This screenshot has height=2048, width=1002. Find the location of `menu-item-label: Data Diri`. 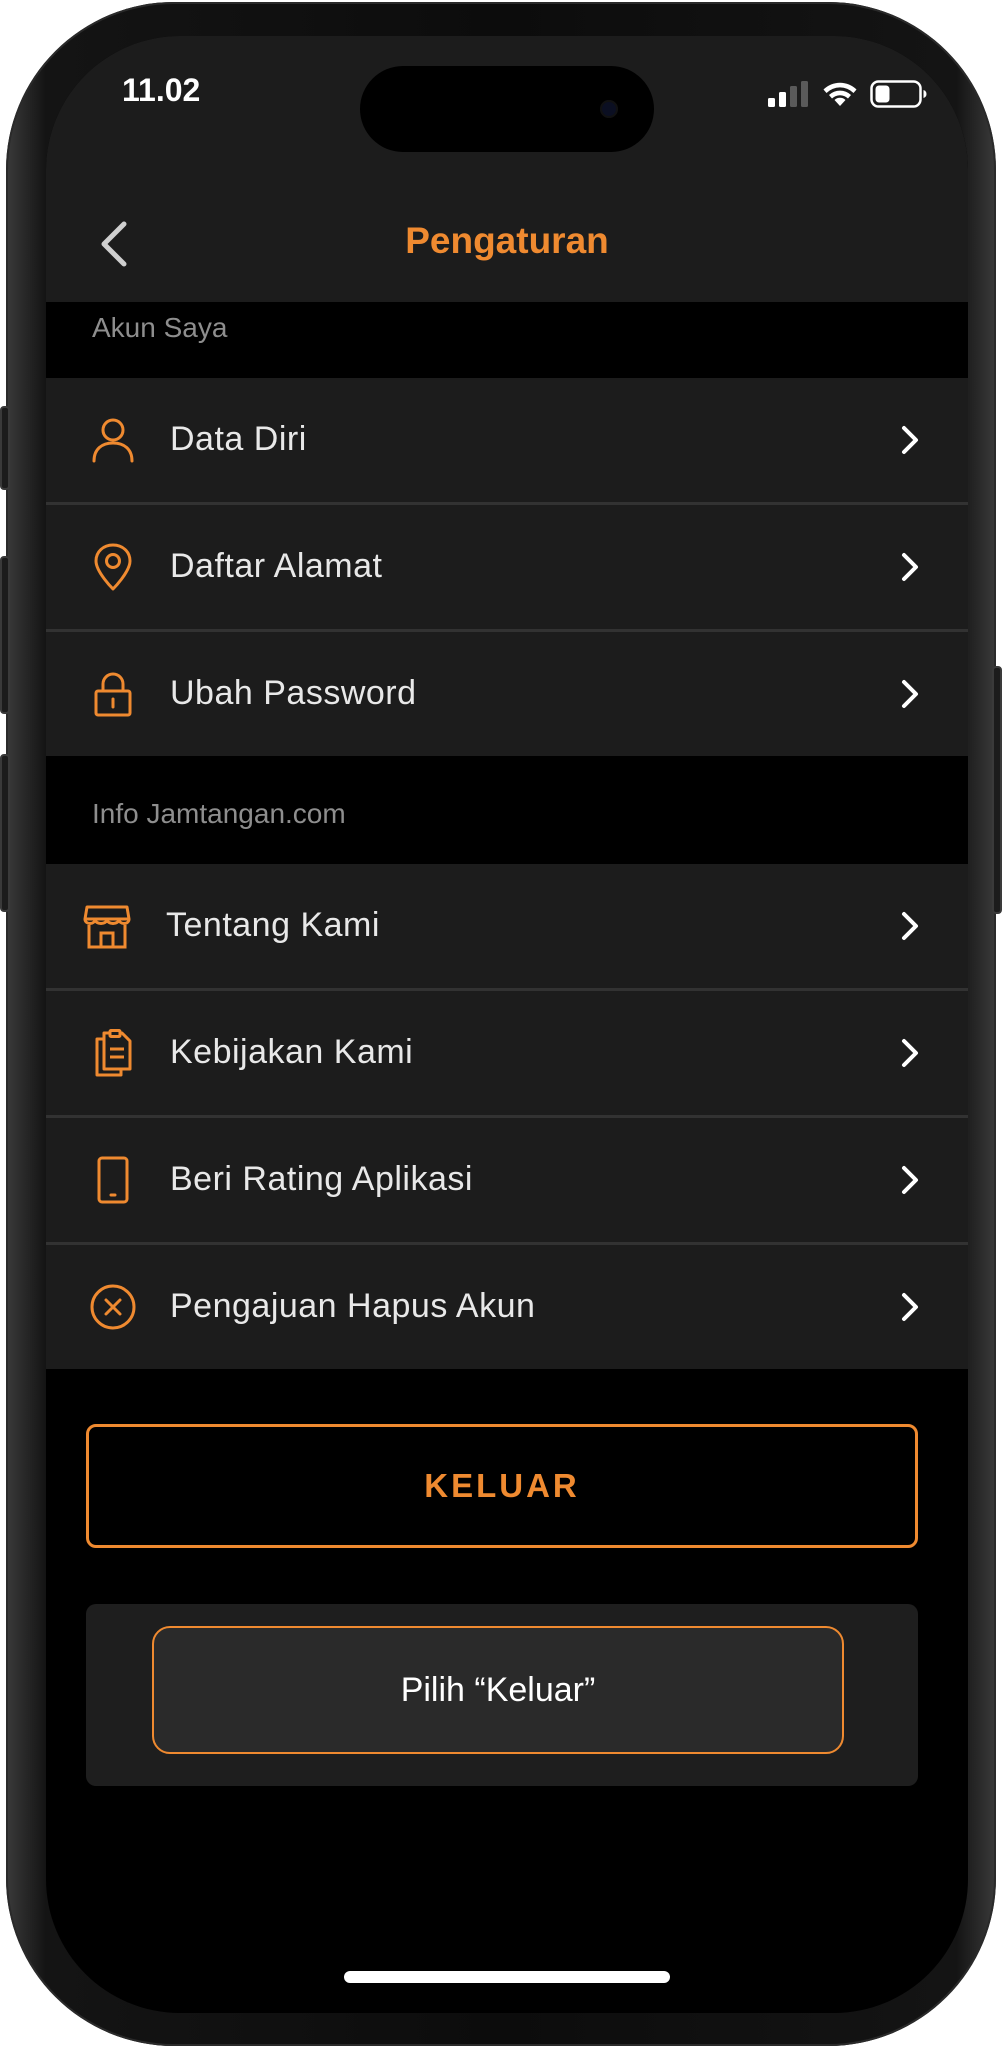

menu-item-label: Data Diri is located at coordinates (238, 439).